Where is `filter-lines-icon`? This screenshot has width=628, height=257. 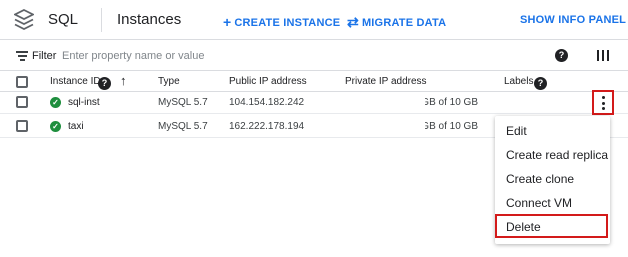 filter-lines-icon is located at coordinates (22, 56).